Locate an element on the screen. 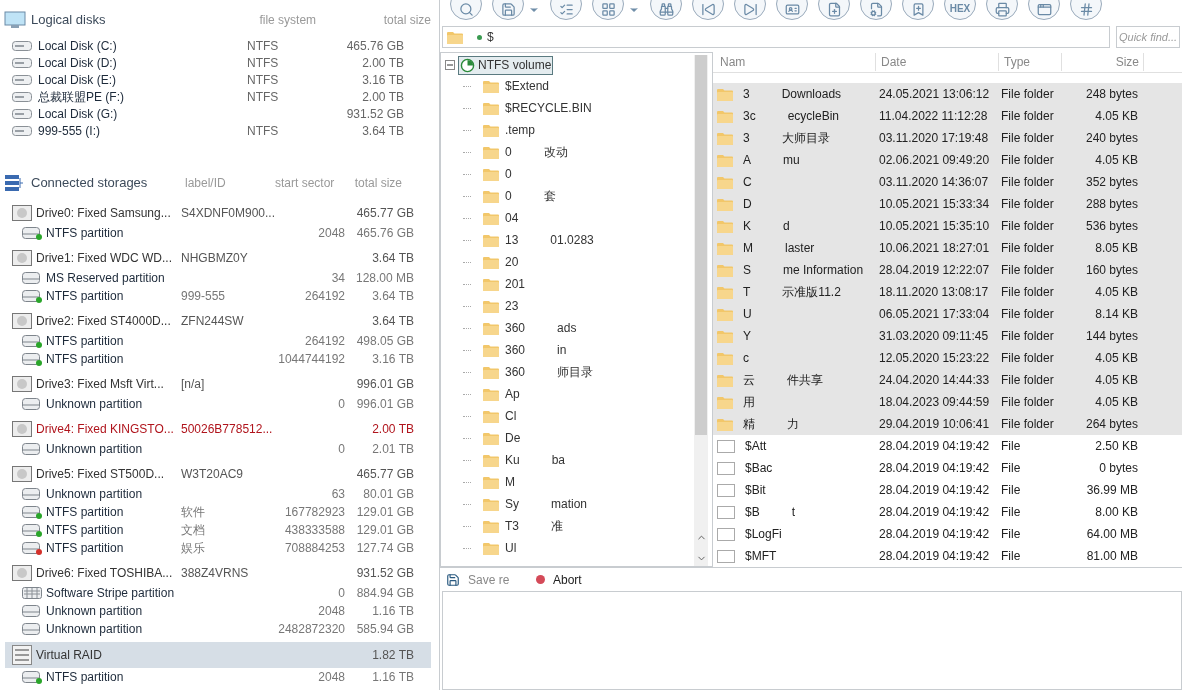 Image resolution: width=1182 pixels, height=690 pixels. file-row: $Att 28.04.2019 04:19:42 File 2.50 KB is located at coordinates (947, 446).